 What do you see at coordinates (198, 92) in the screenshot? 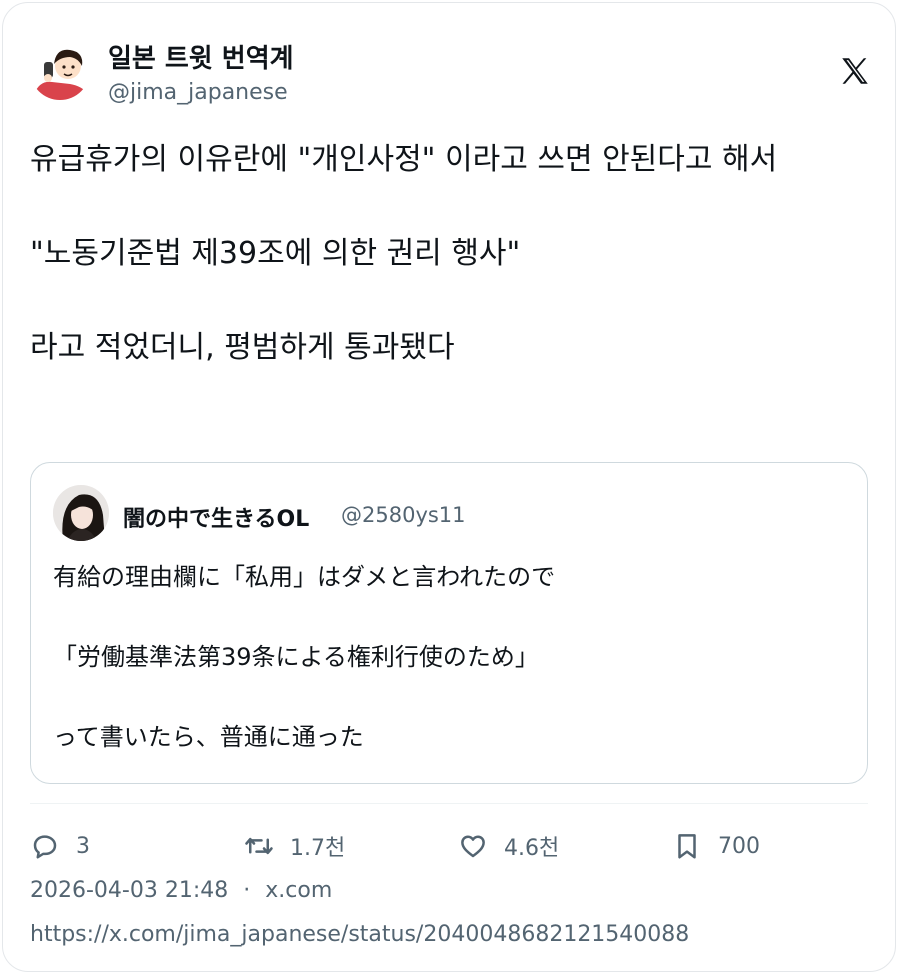
I see `author-handle: @jima_japanese` at bounding box center [198, 92].